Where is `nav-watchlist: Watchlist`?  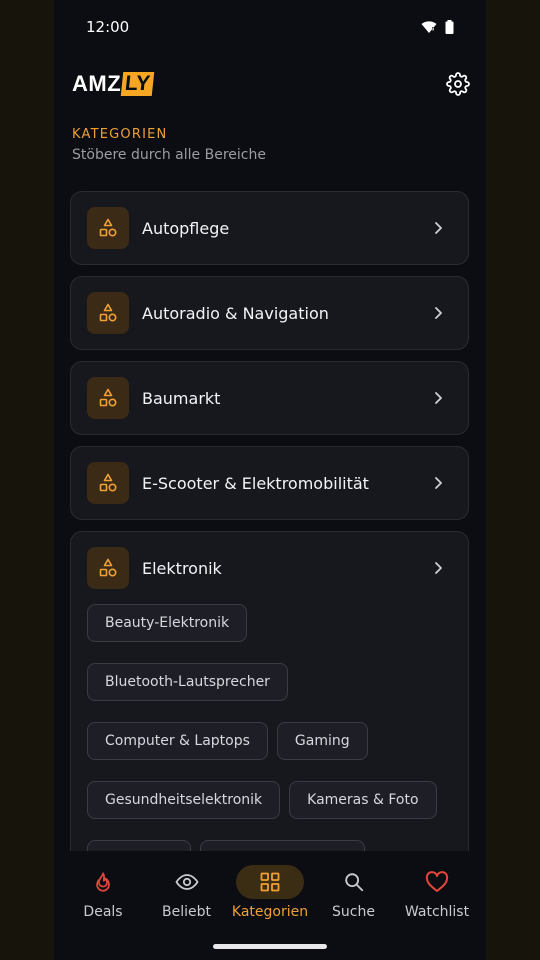 nav-watchlist: Watchlist is located at coordinates (437, 885).